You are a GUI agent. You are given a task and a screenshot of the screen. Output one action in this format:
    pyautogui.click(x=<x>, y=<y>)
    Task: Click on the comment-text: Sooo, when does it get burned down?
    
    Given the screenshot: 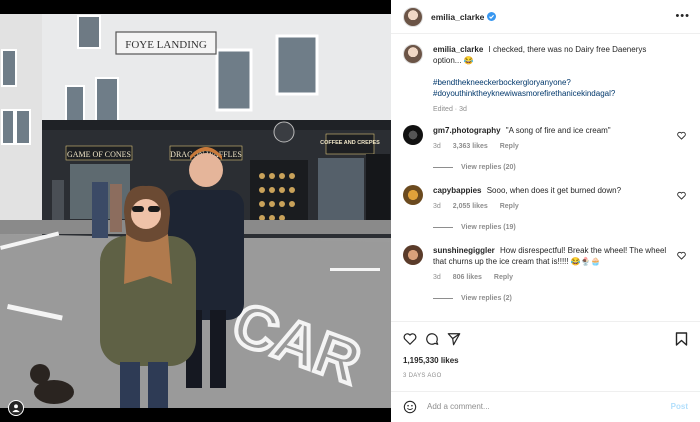 What is the action you would take?
    pyautogui.click(x=554, y=190)
    